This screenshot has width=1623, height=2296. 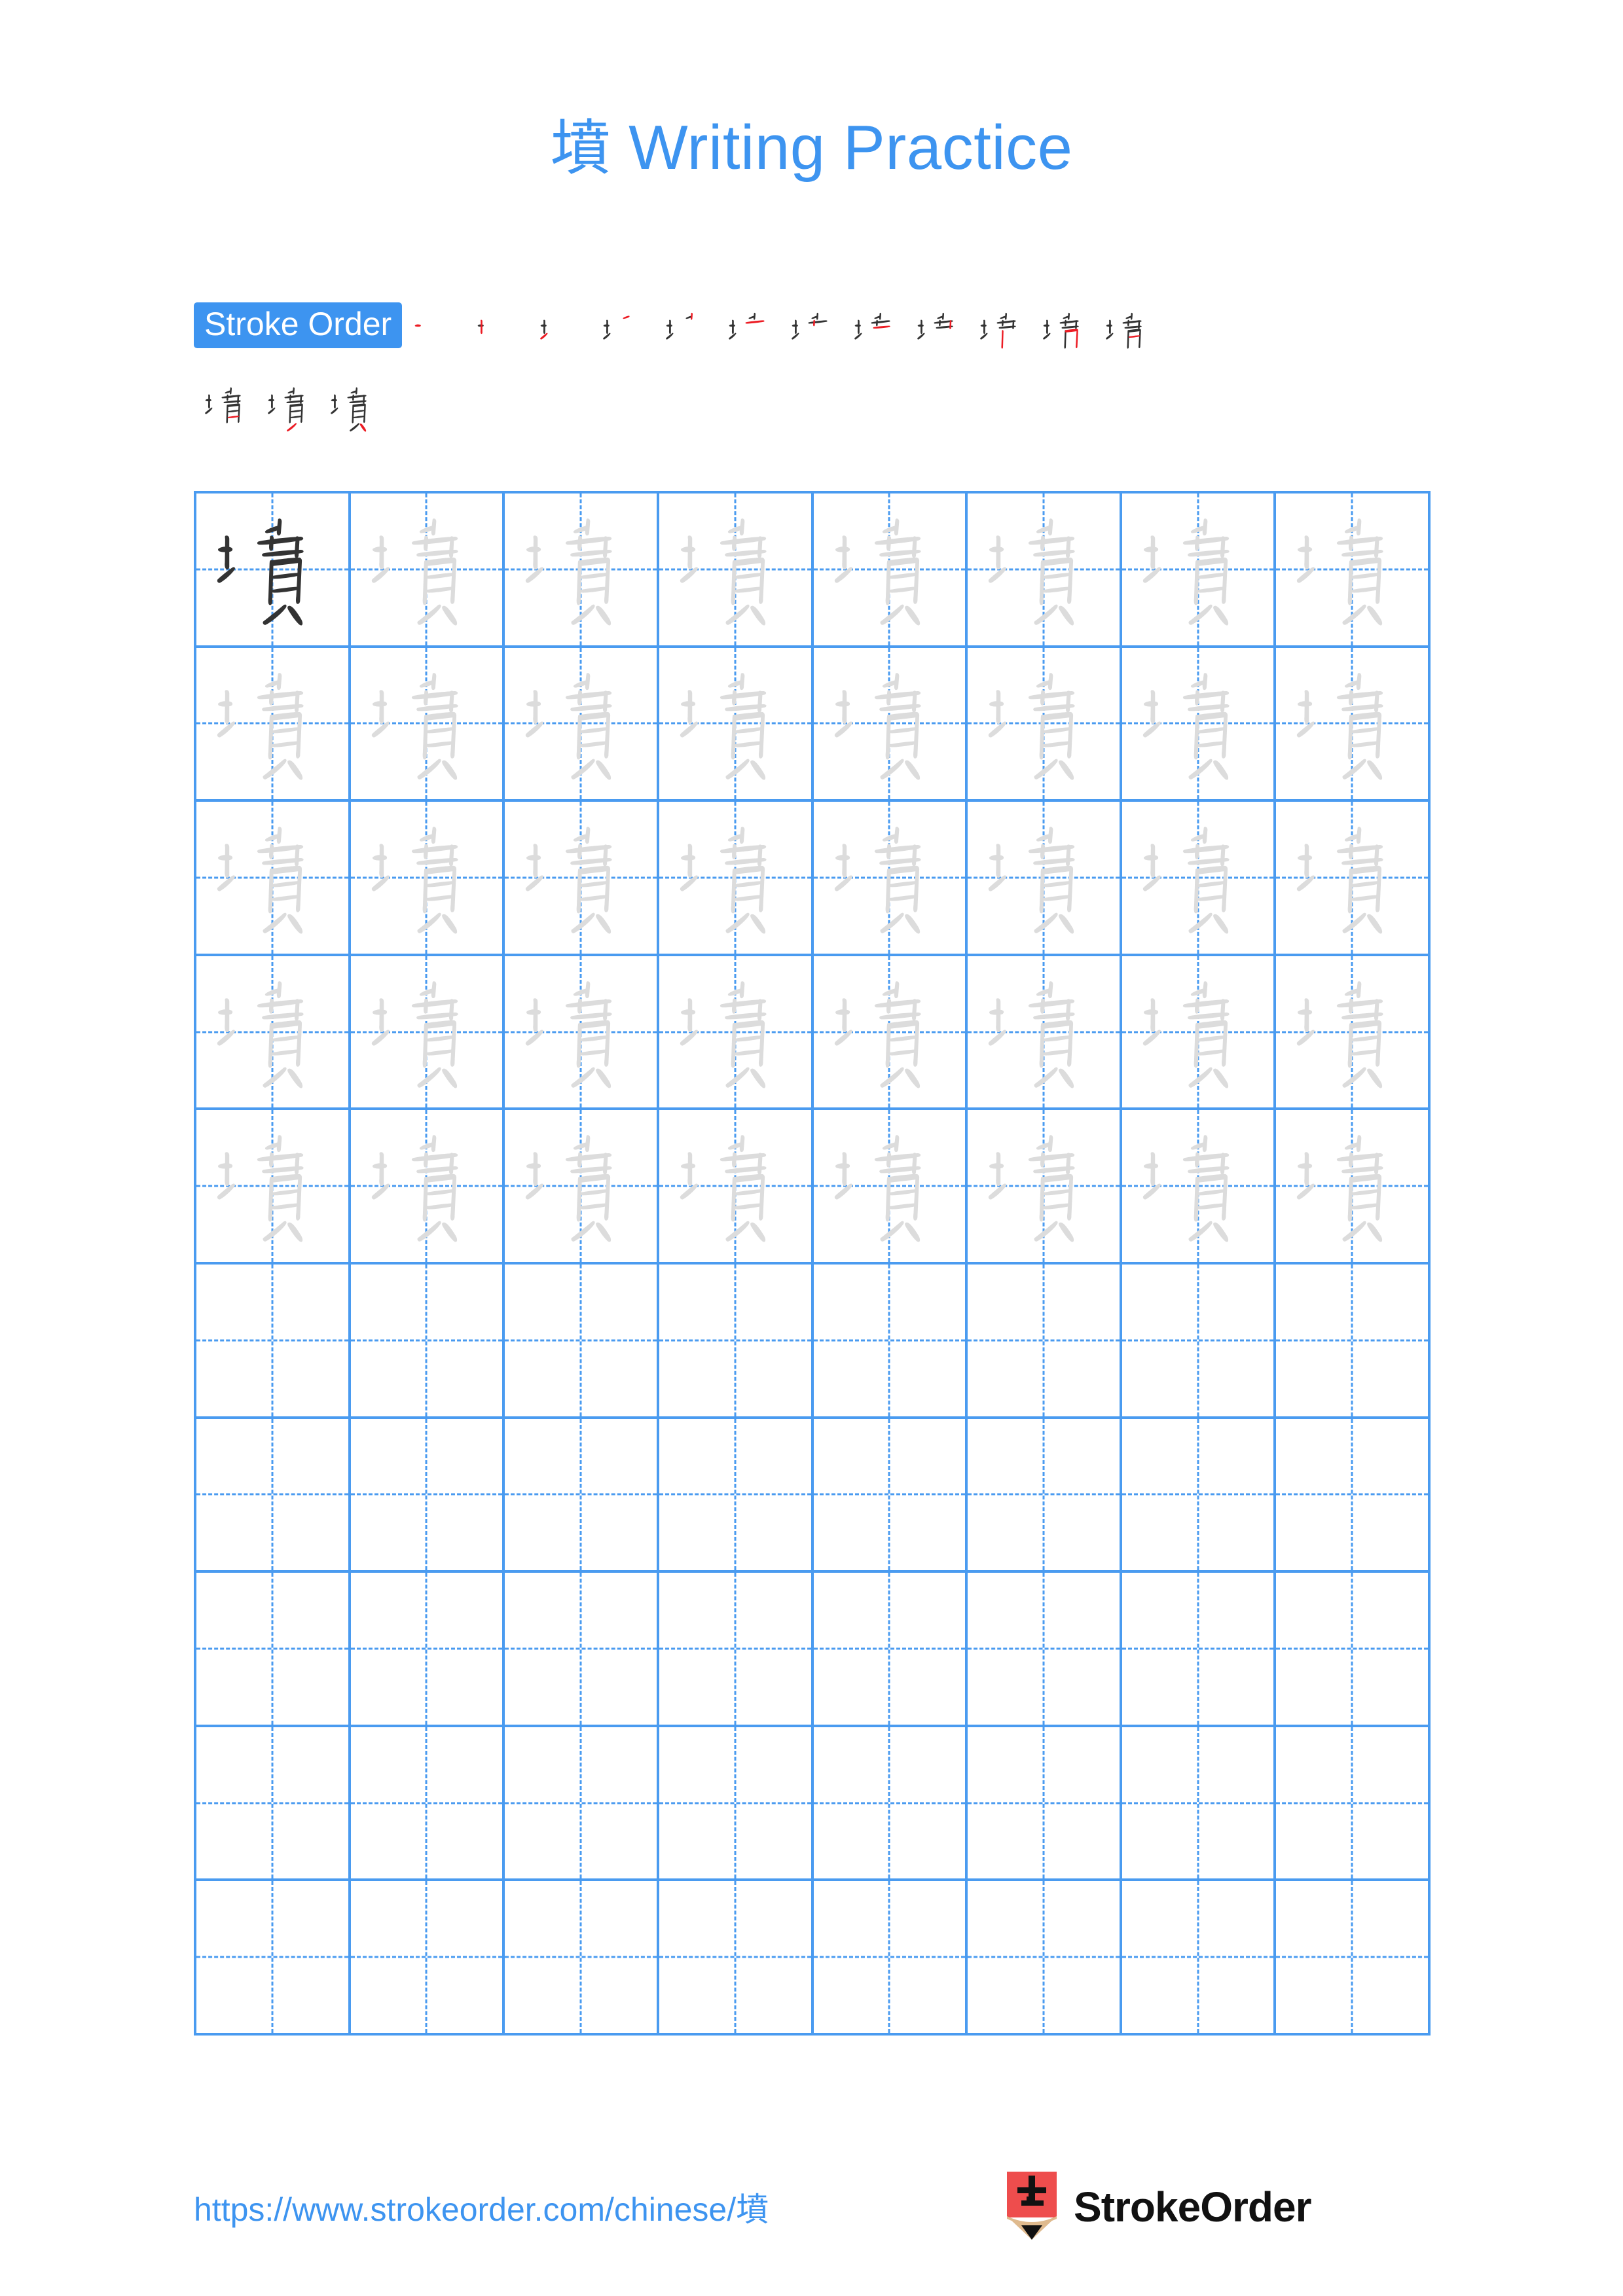 I want to click on practice-cell-r3-c3, so click(x=582, y=879).